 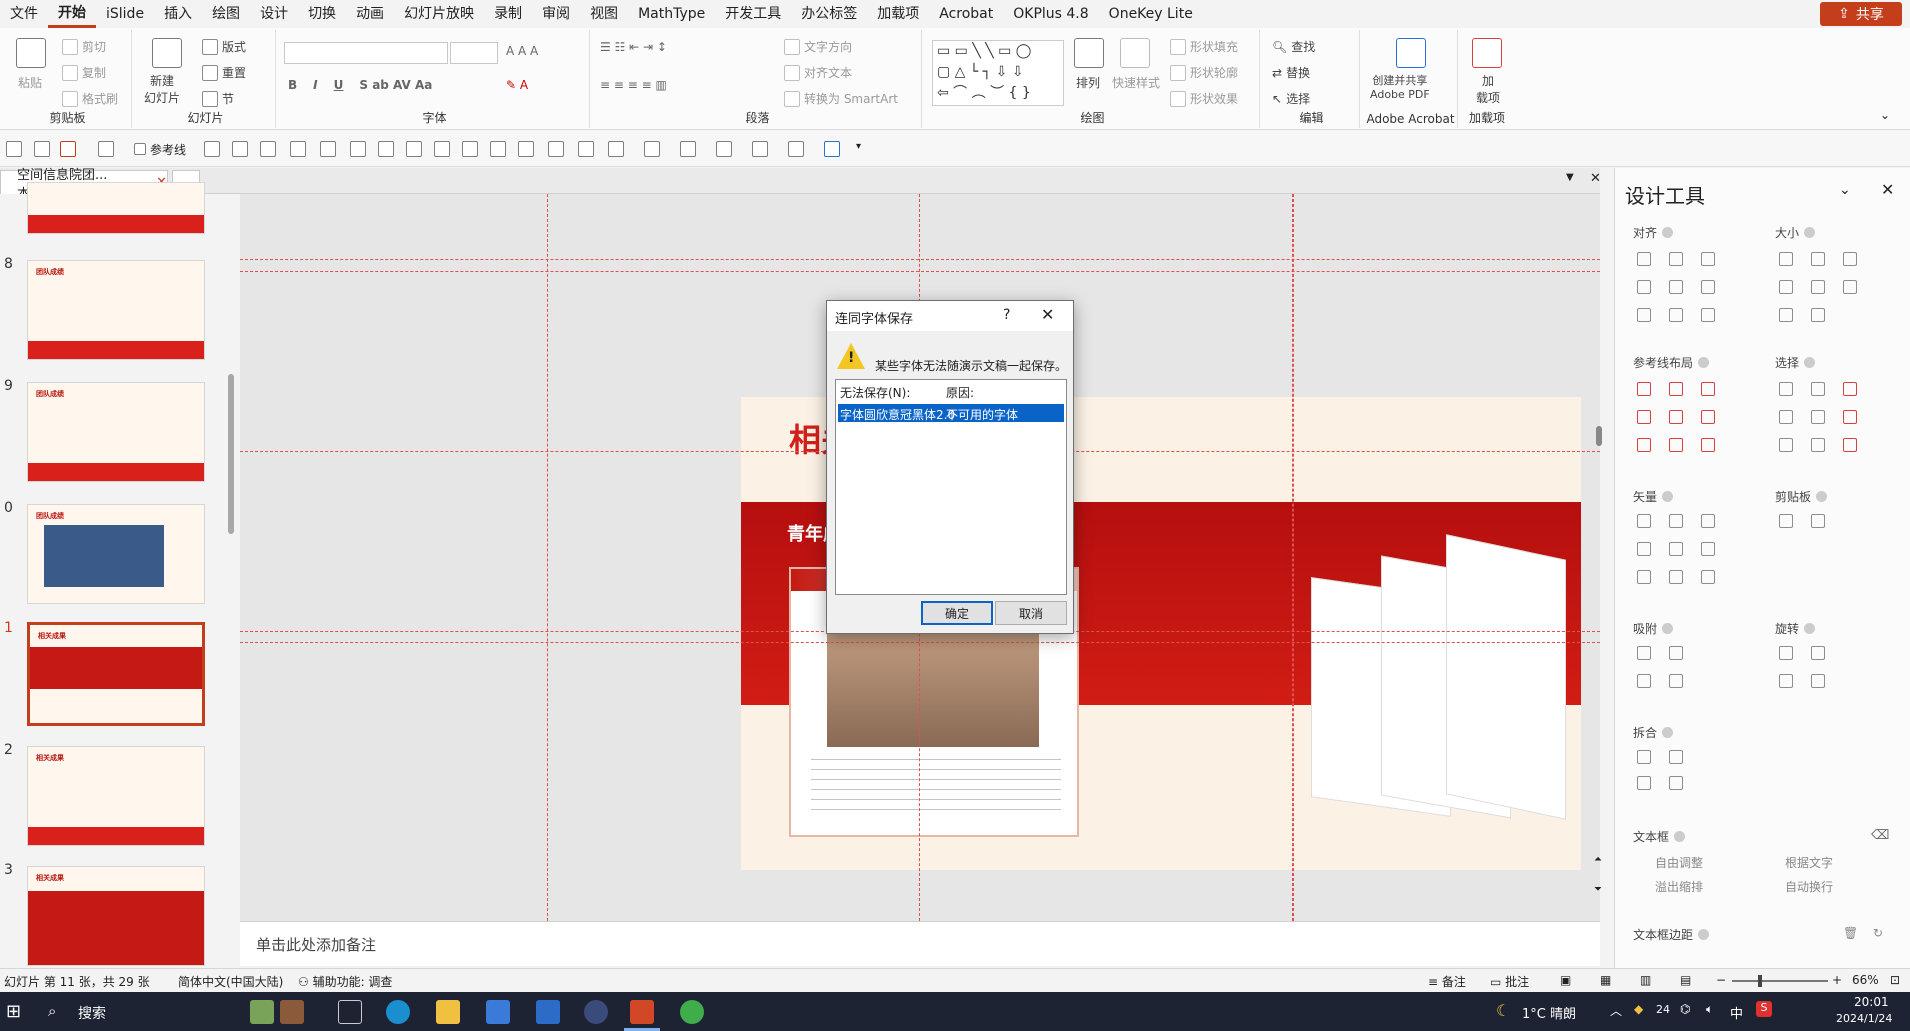 What do you see at coordinates (366, 53) in the screenshot?
I see `font-name-combo` at bounding box center [366, 53].